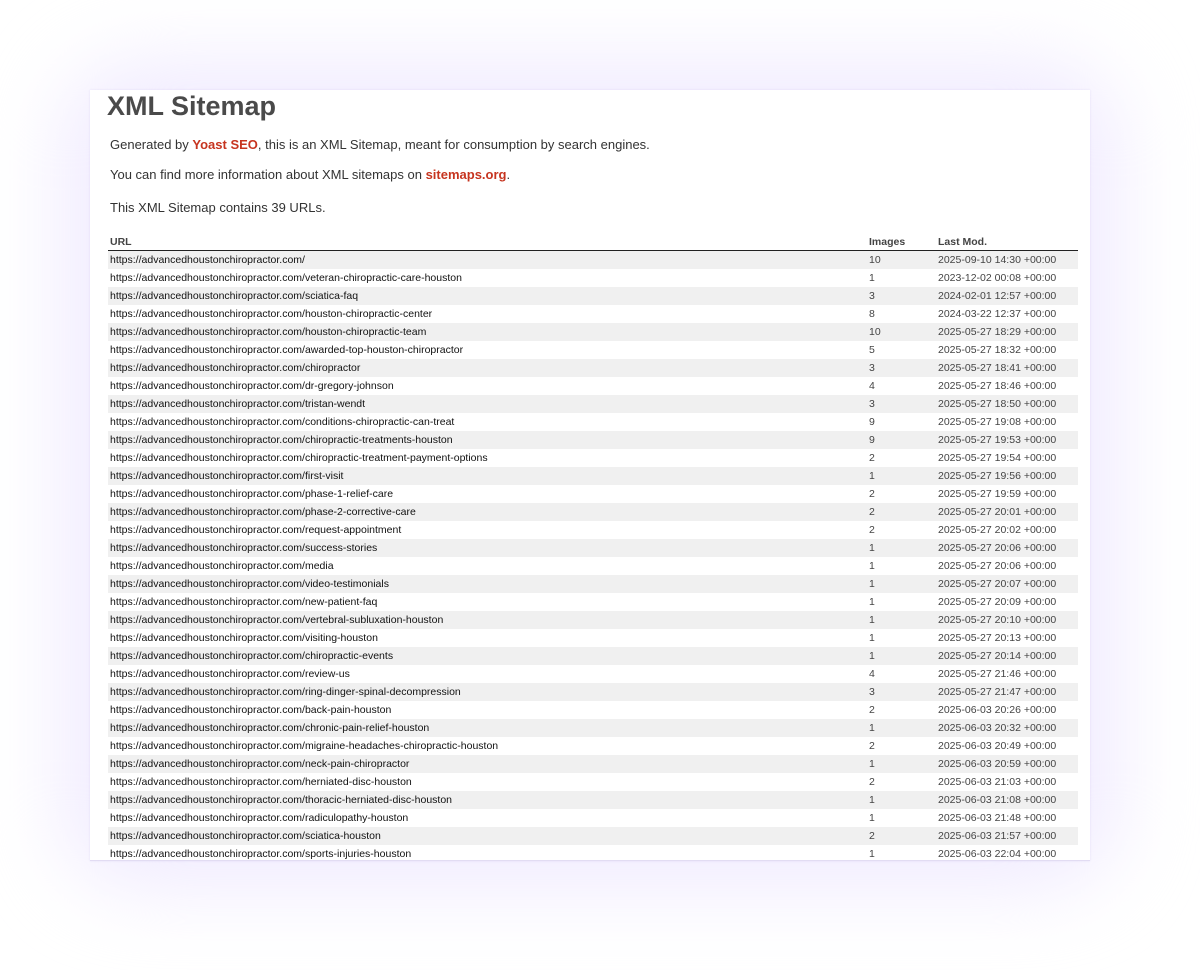 The height and width of the screenshot is (970, 1200). Describe the element at coordinates (487, 242) in the screenshot. I see `column-header-url: URL` at that location.